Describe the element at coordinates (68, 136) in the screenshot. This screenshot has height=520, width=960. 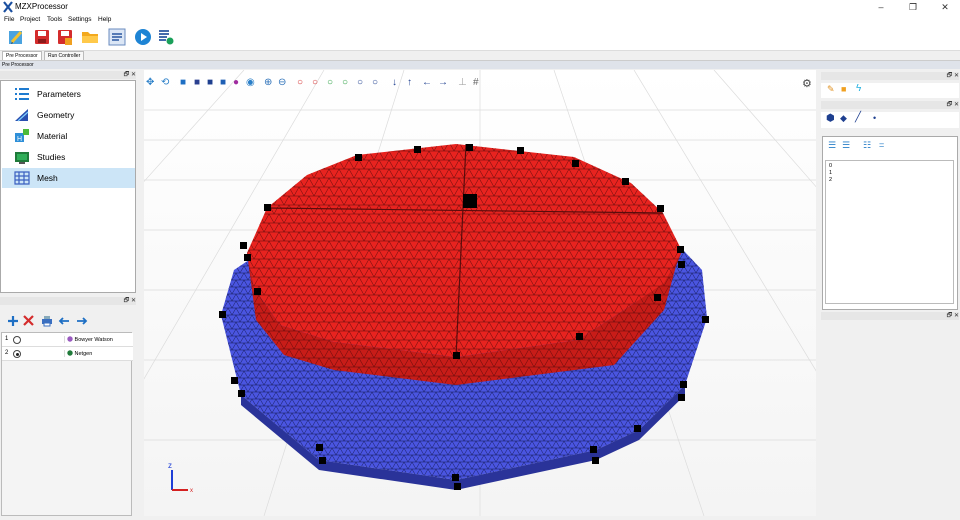
I see `tree-item-material: H Material` at that location.